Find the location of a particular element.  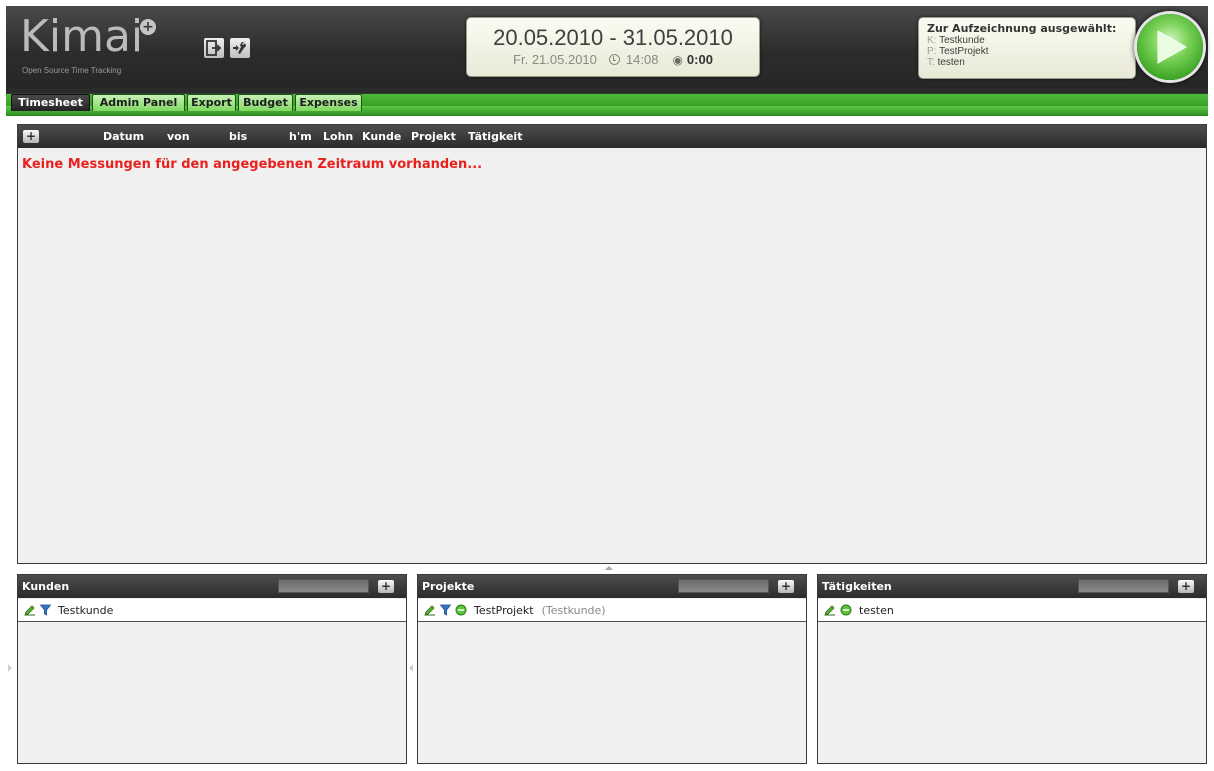

projects-panel: Projekte + TestProjekt (Testkunde) is located at coordinates (612, 669).